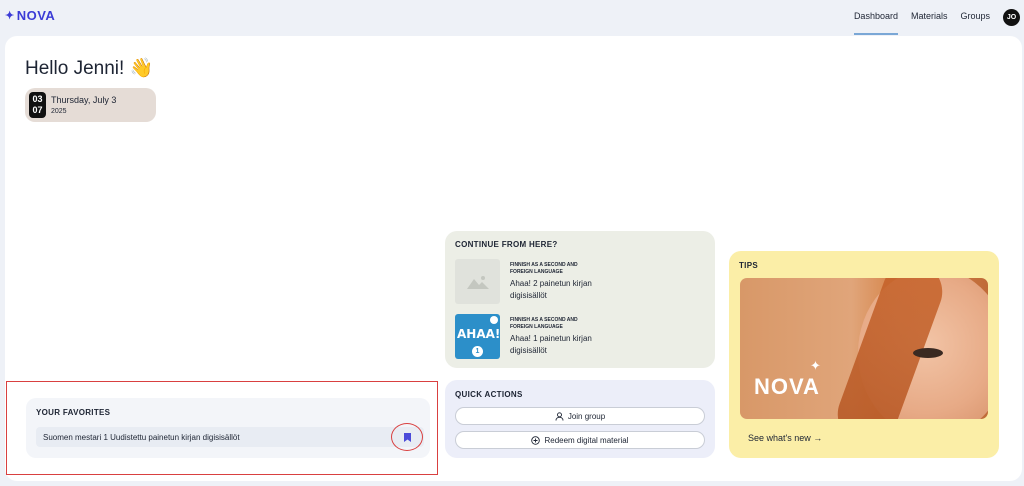 The width and height of the screenshot is (1024, 486). I want to click on continue-title: CONTINUE FROM HERE?, so click(506, 244).